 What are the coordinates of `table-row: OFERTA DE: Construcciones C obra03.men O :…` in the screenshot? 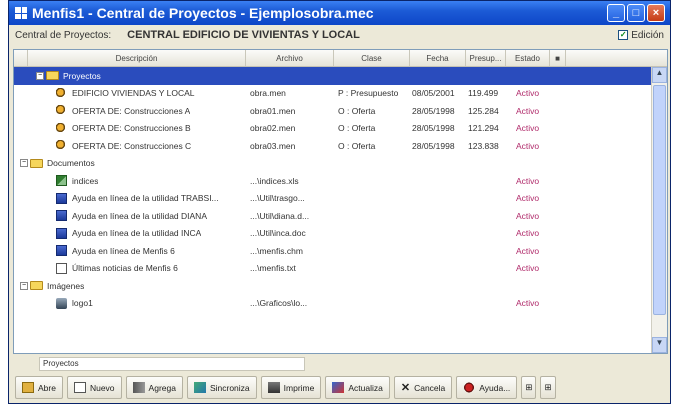 It's located at (340, 146).